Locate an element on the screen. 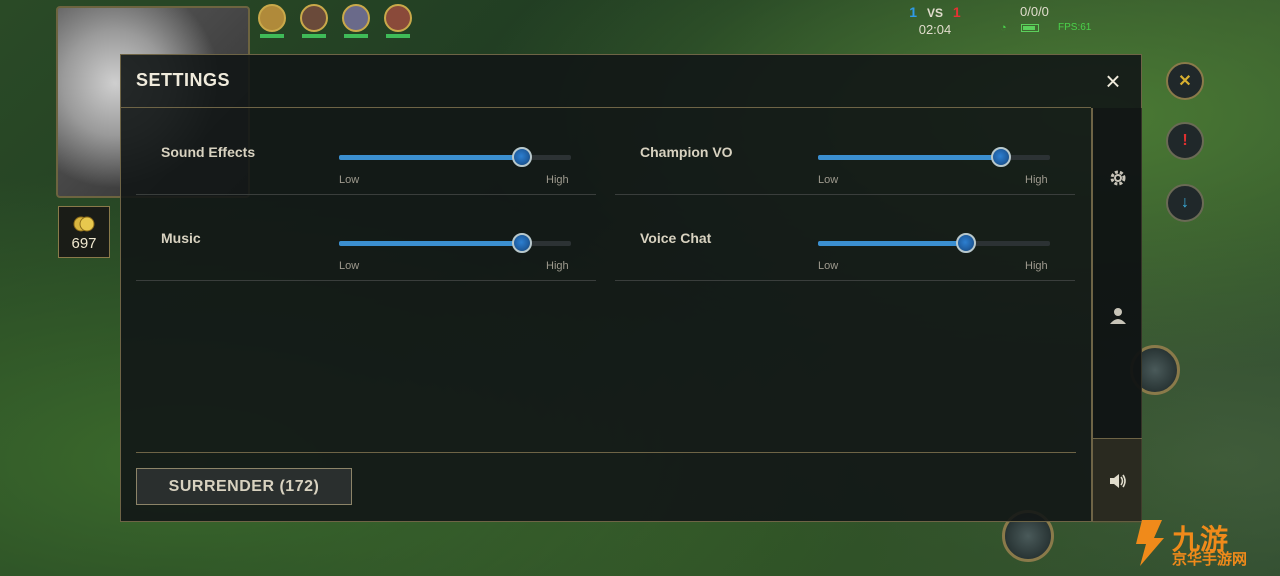  user-icon is located at coordinates (1117, 316).